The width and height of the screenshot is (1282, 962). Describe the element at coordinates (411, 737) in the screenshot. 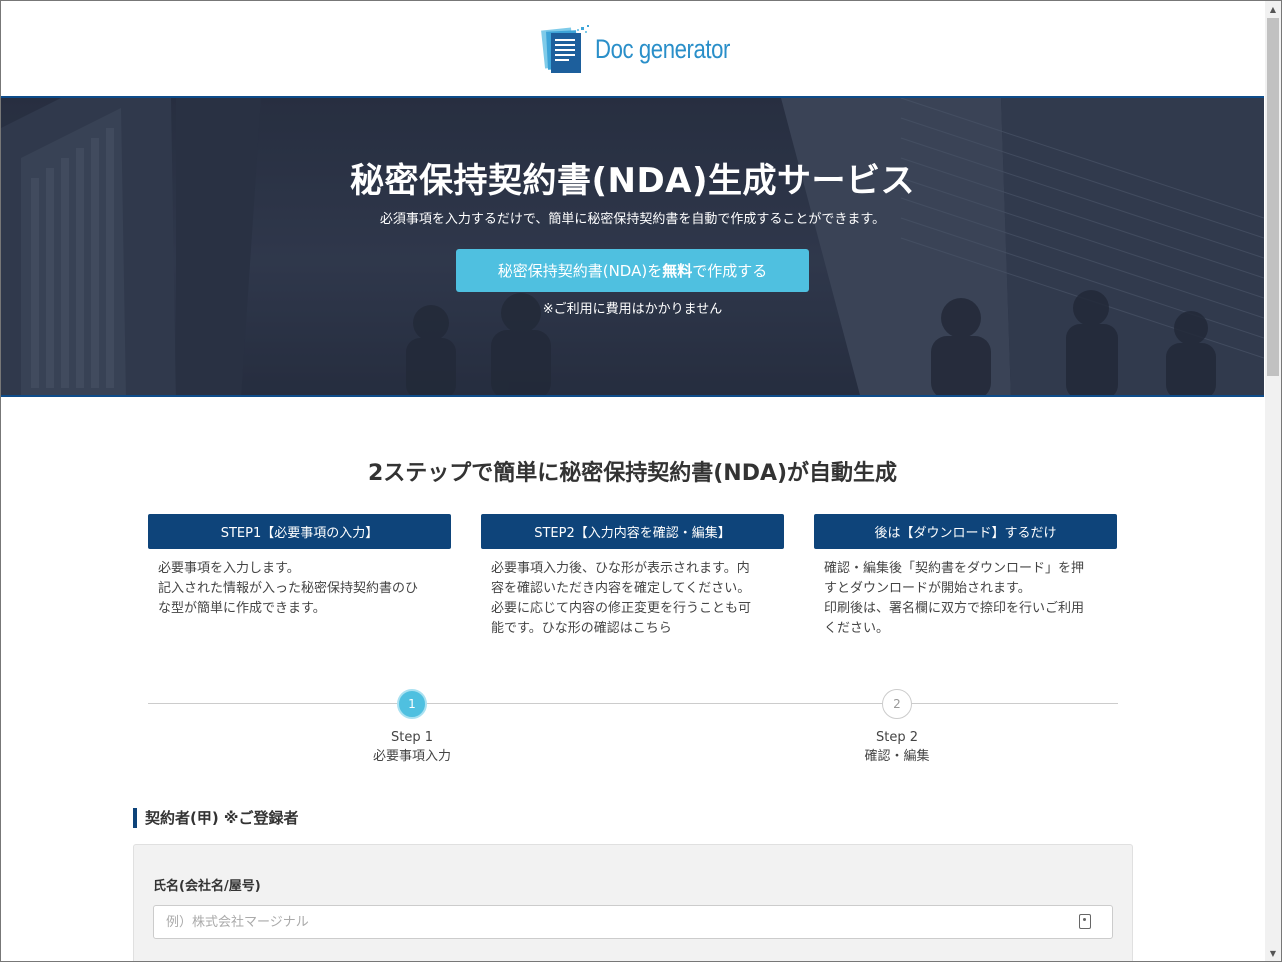

I see `progress-step-title: Step 1` at that location.